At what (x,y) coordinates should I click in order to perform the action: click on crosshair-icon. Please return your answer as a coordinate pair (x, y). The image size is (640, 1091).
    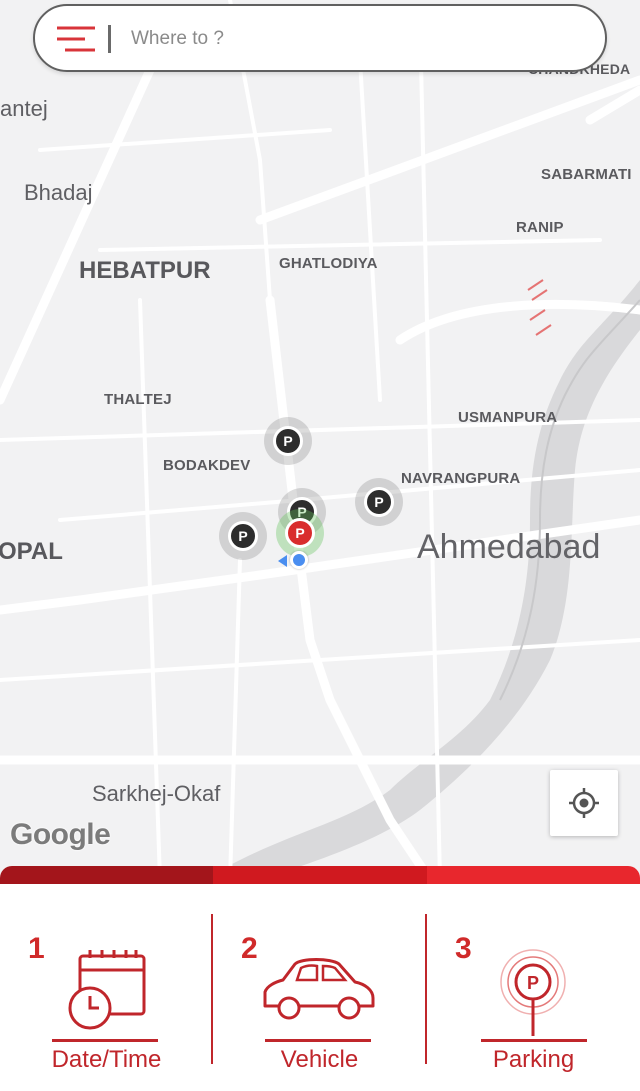
    Looking at the image, I should click on (584, 803).